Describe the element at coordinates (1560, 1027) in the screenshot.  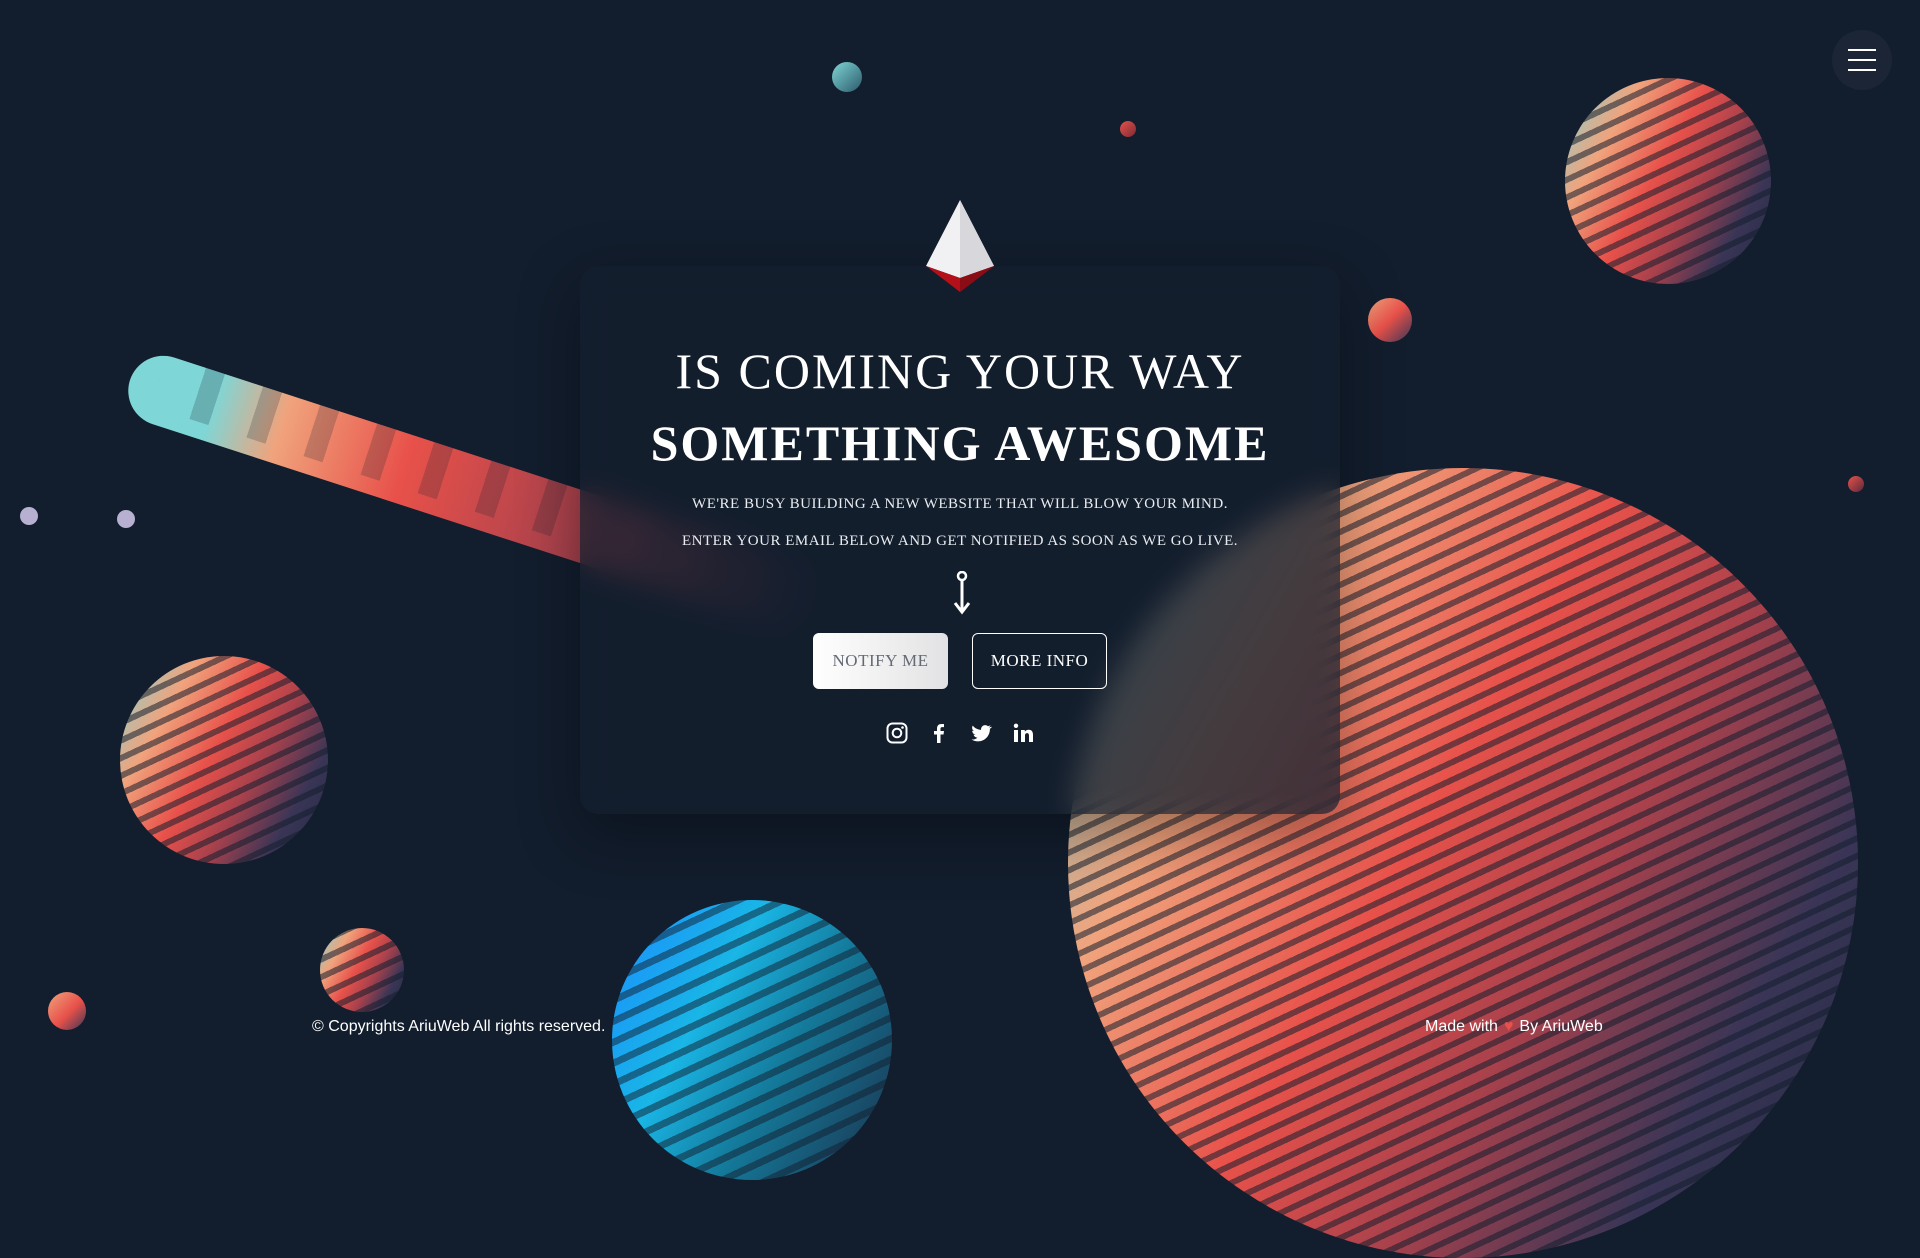
I see `made-with-suffix: By AriuWeb` at that location.